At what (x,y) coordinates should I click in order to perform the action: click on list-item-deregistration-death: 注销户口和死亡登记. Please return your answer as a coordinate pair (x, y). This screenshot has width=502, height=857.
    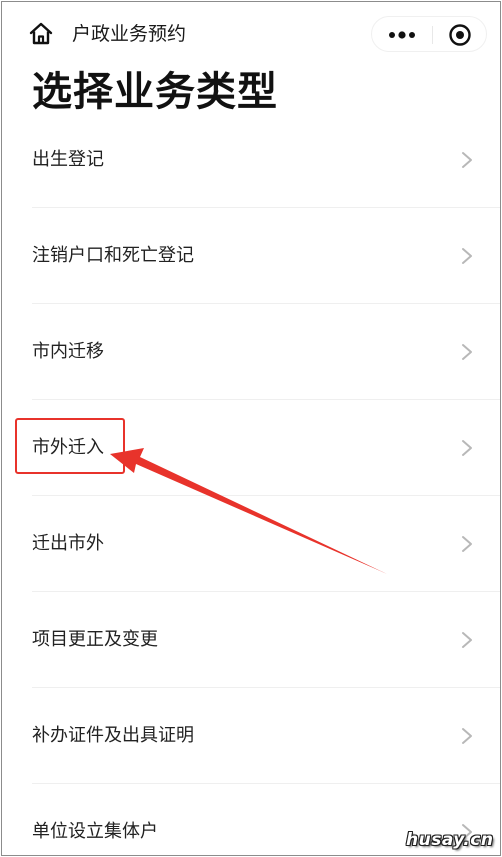
    Looking at the image, I should click on (251, 256).